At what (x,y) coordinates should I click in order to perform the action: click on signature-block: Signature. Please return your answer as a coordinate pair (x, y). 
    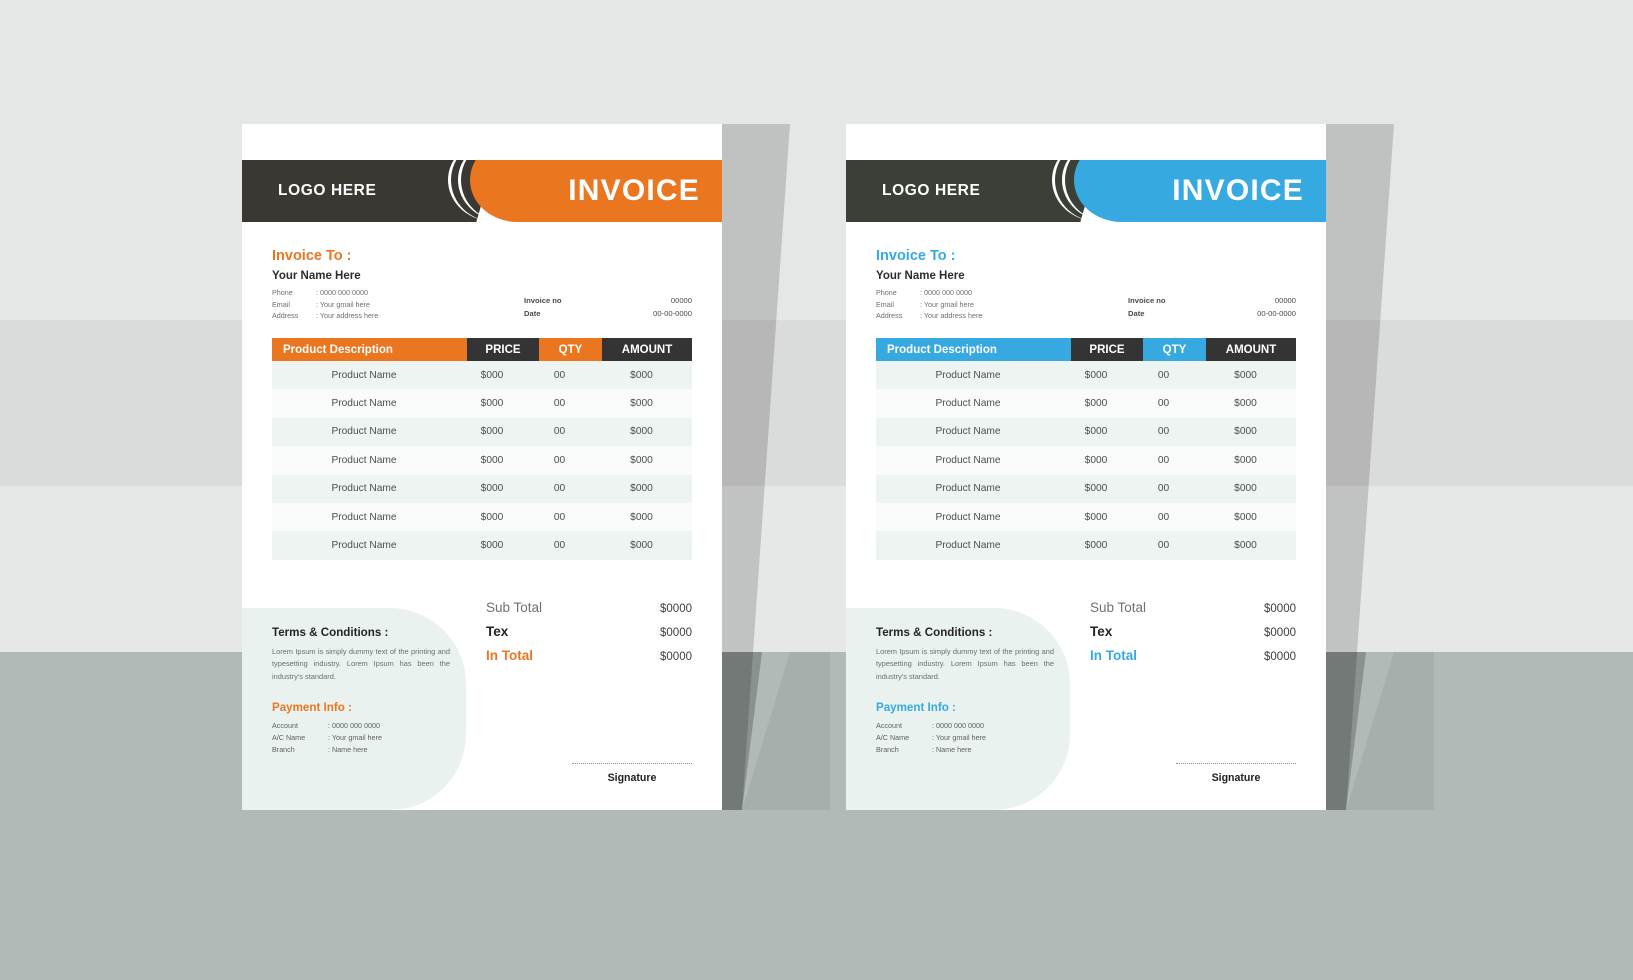
    Looking at the image, I should click on (632, 773).